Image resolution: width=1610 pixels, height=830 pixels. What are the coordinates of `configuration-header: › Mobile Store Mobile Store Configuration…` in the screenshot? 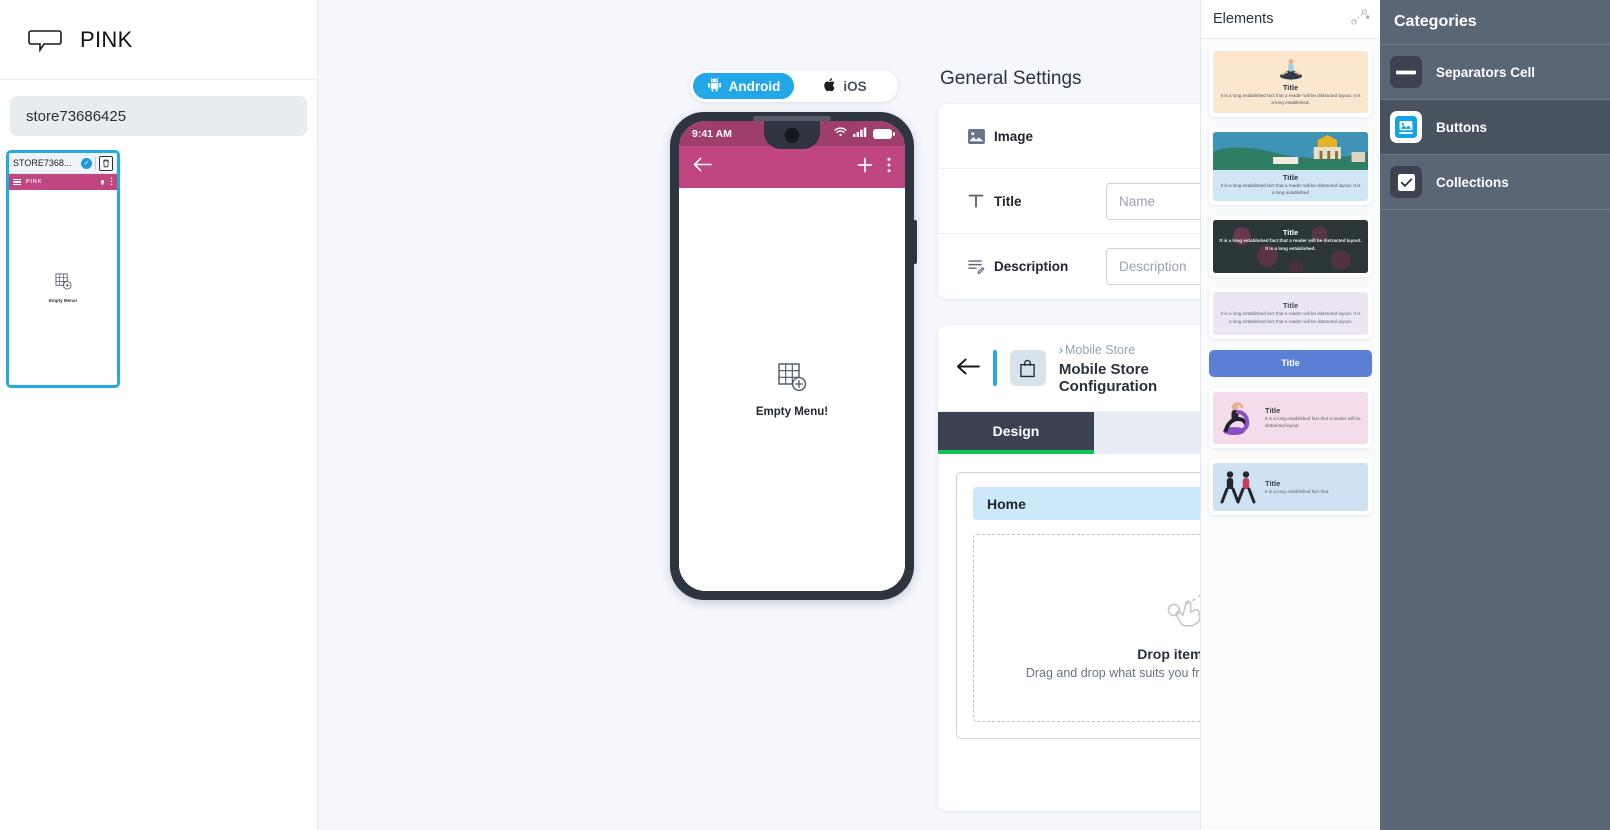 It's located at (1069, 368).